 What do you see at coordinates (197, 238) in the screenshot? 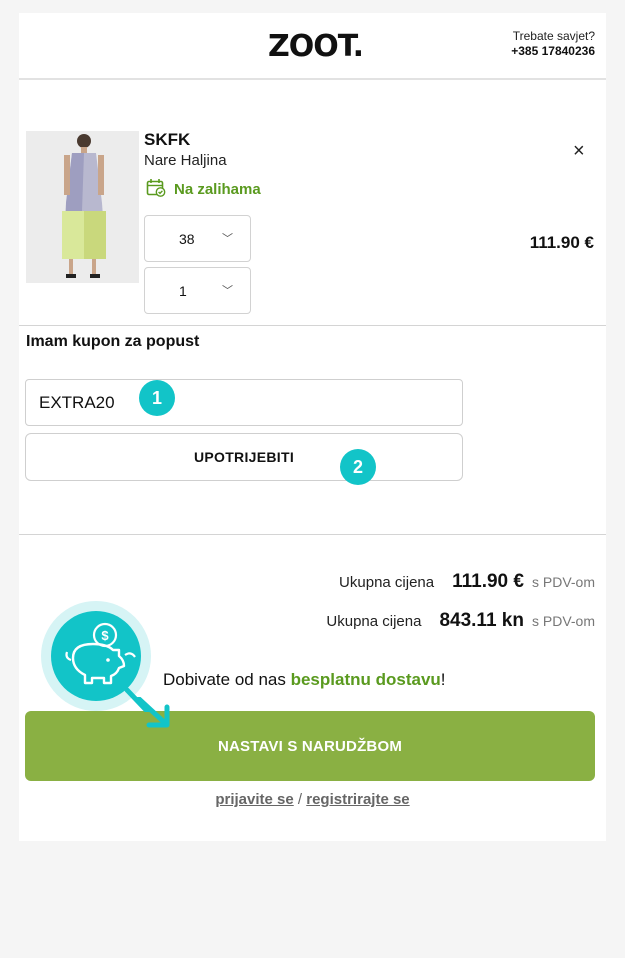
I see `size-select: 38 ﹀` at bounding box center [197, 238].